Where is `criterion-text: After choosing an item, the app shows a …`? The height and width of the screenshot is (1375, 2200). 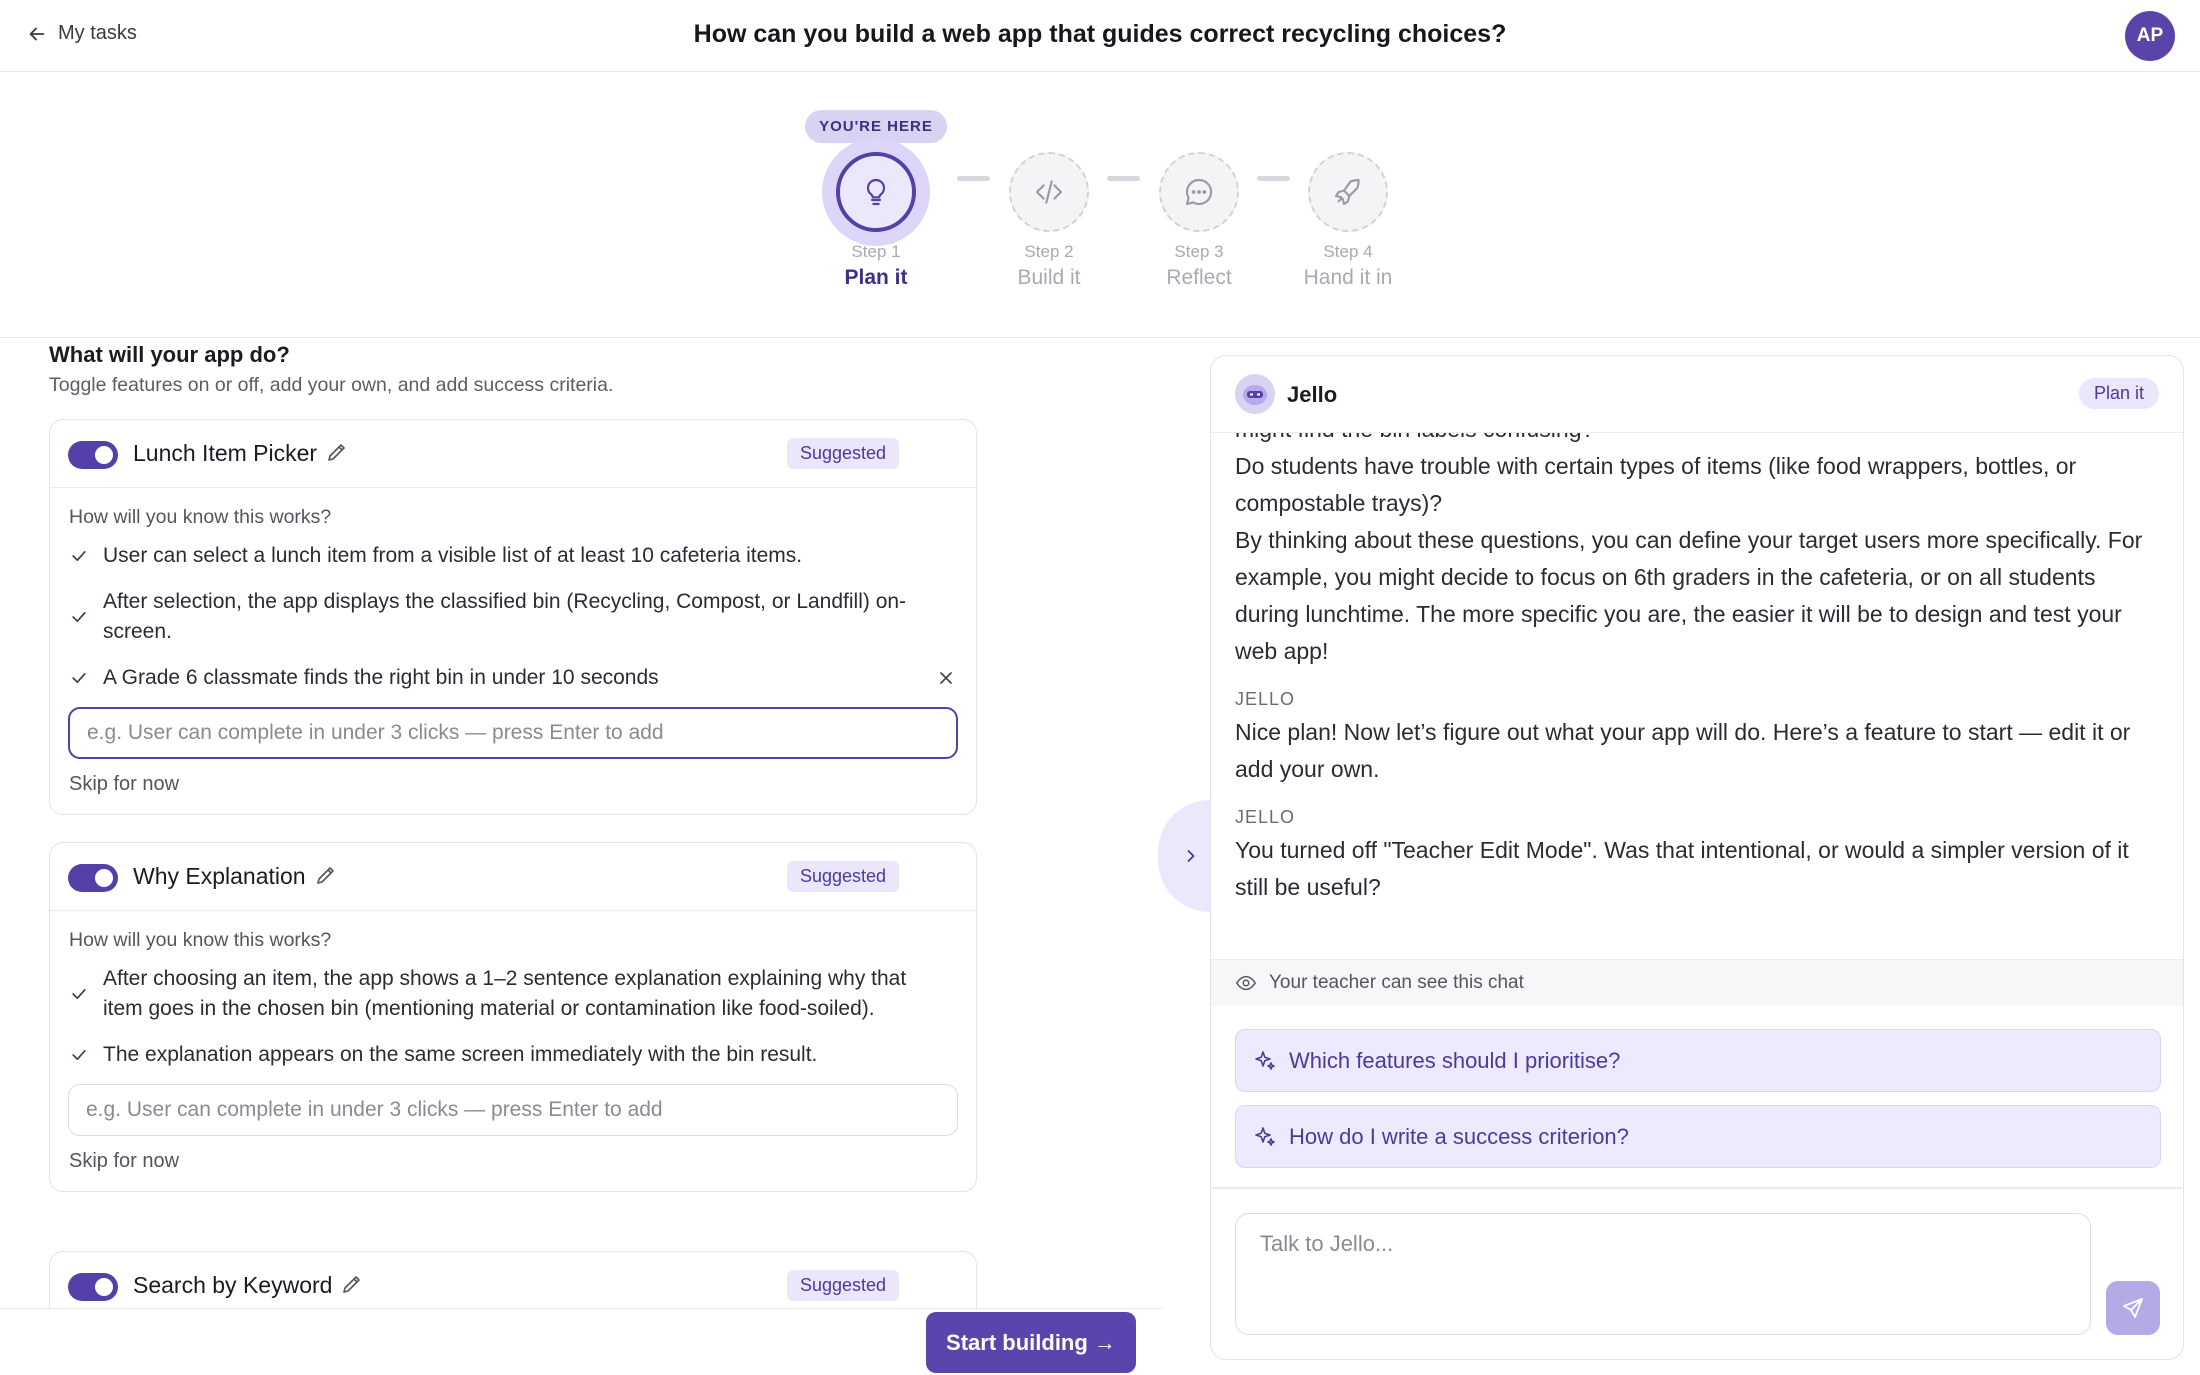 criterion-text: After choosing an item, the app shows a … is located at coordinates (505, 993).